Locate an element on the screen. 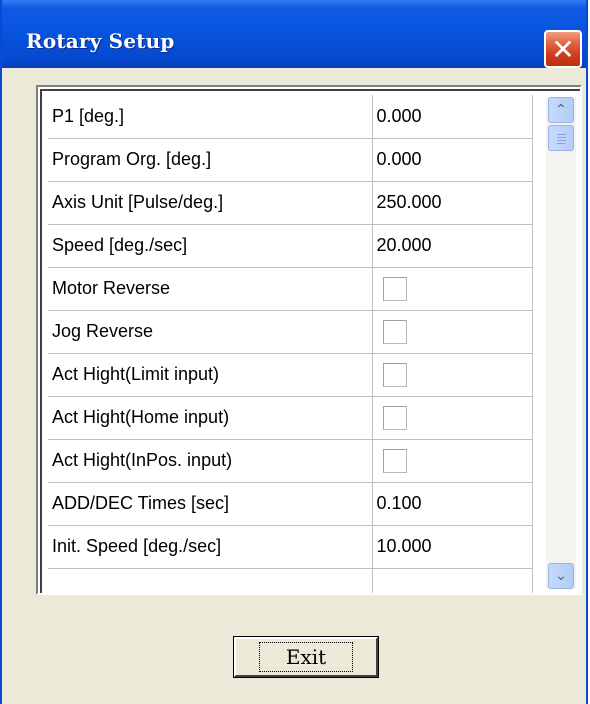  chevron-down-icon: ⌄ is located at coordinates (561, 576).